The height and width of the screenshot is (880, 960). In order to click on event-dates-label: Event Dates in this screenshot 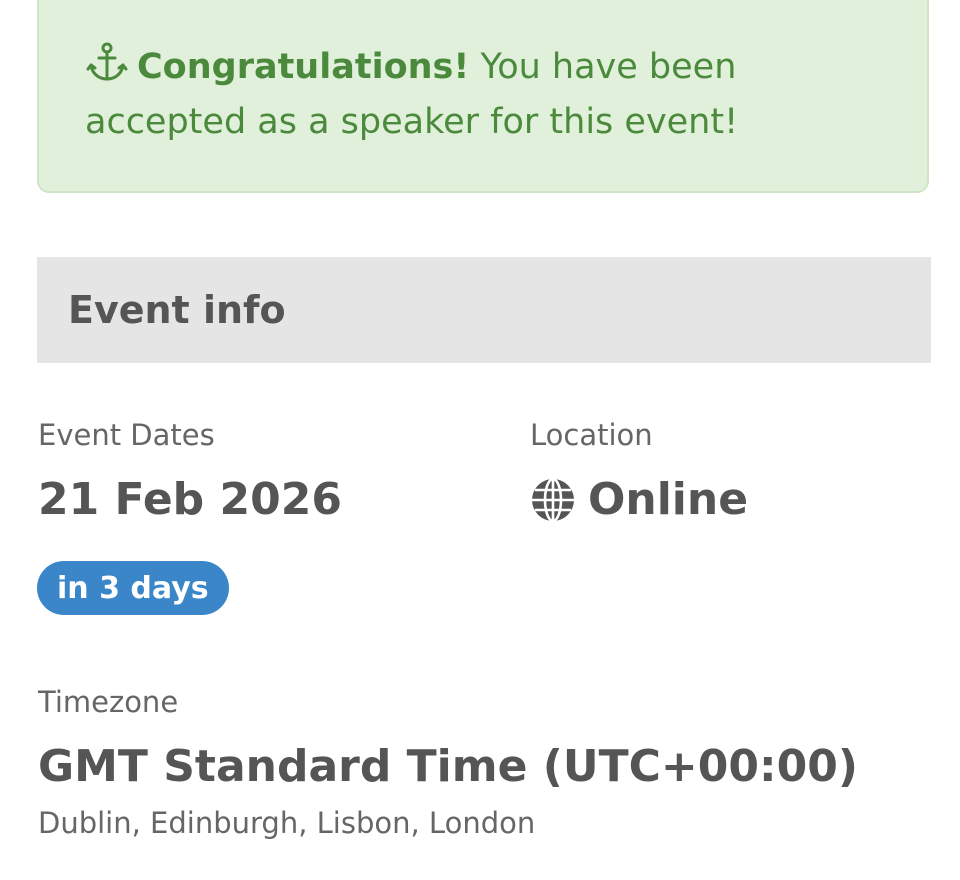, I will do `click(126, 435)`.